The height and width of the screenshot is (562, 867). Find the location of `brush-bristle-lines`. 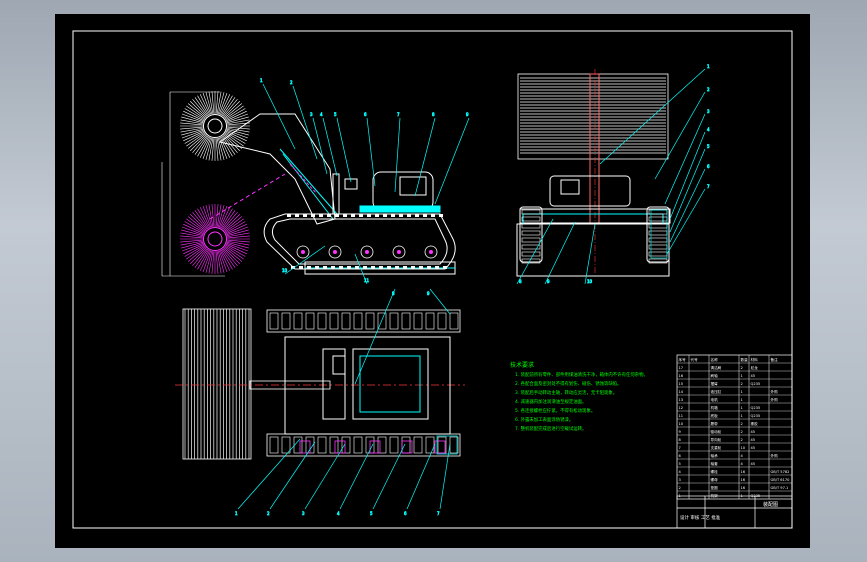

brush-bristle-lines is located at coordinates (593, 115).